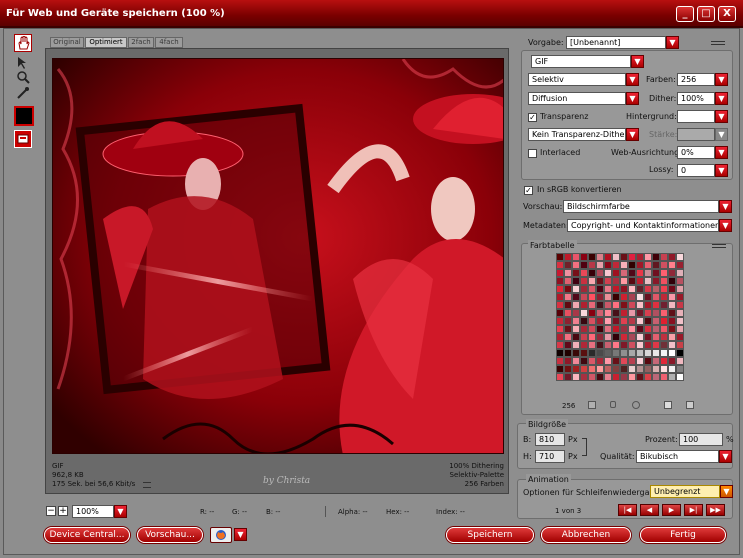 The height and width of the screenshot is (558, 743). I want to click on metadata-dropdown: ▼, so click(725, 225).